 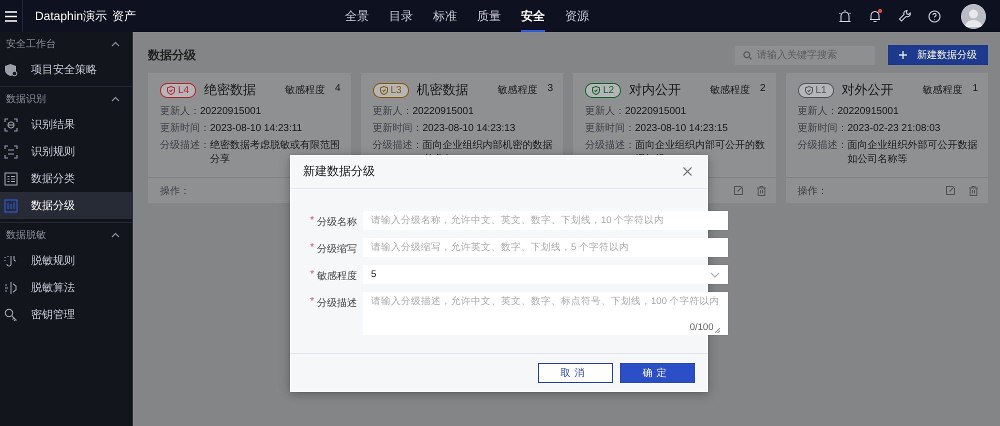 I want to click on app-title: Dataphin演示, so click(x=71, y=16).